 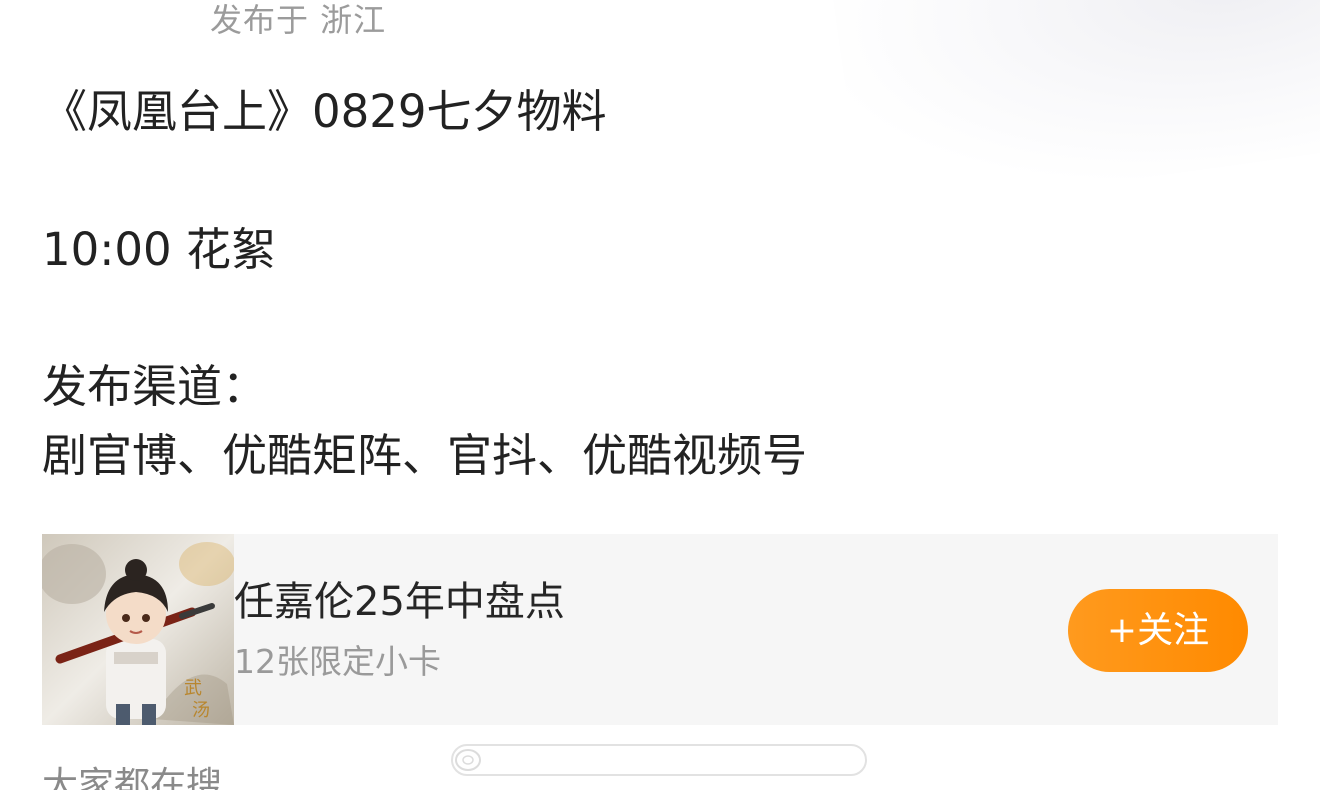 I want to click on home-indicator-bar, so click(x=660, y=760).